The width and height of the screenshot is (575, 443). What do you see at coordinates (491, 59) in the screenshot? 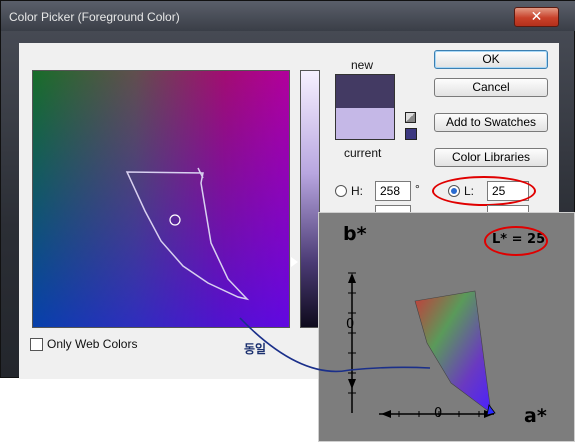
I see `ok-button: OK` at bounding box center [491, 59].